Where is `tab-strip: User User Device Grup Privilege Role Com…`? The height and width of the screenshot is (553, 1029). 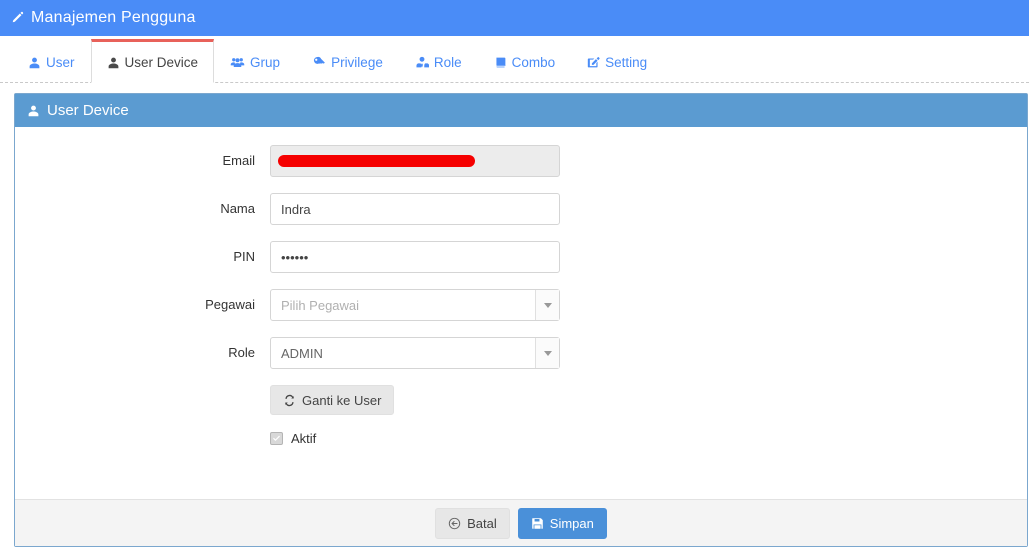 tab-strip: User User Device Grup Privilege Role Com… is located at coordinates (514, 59).